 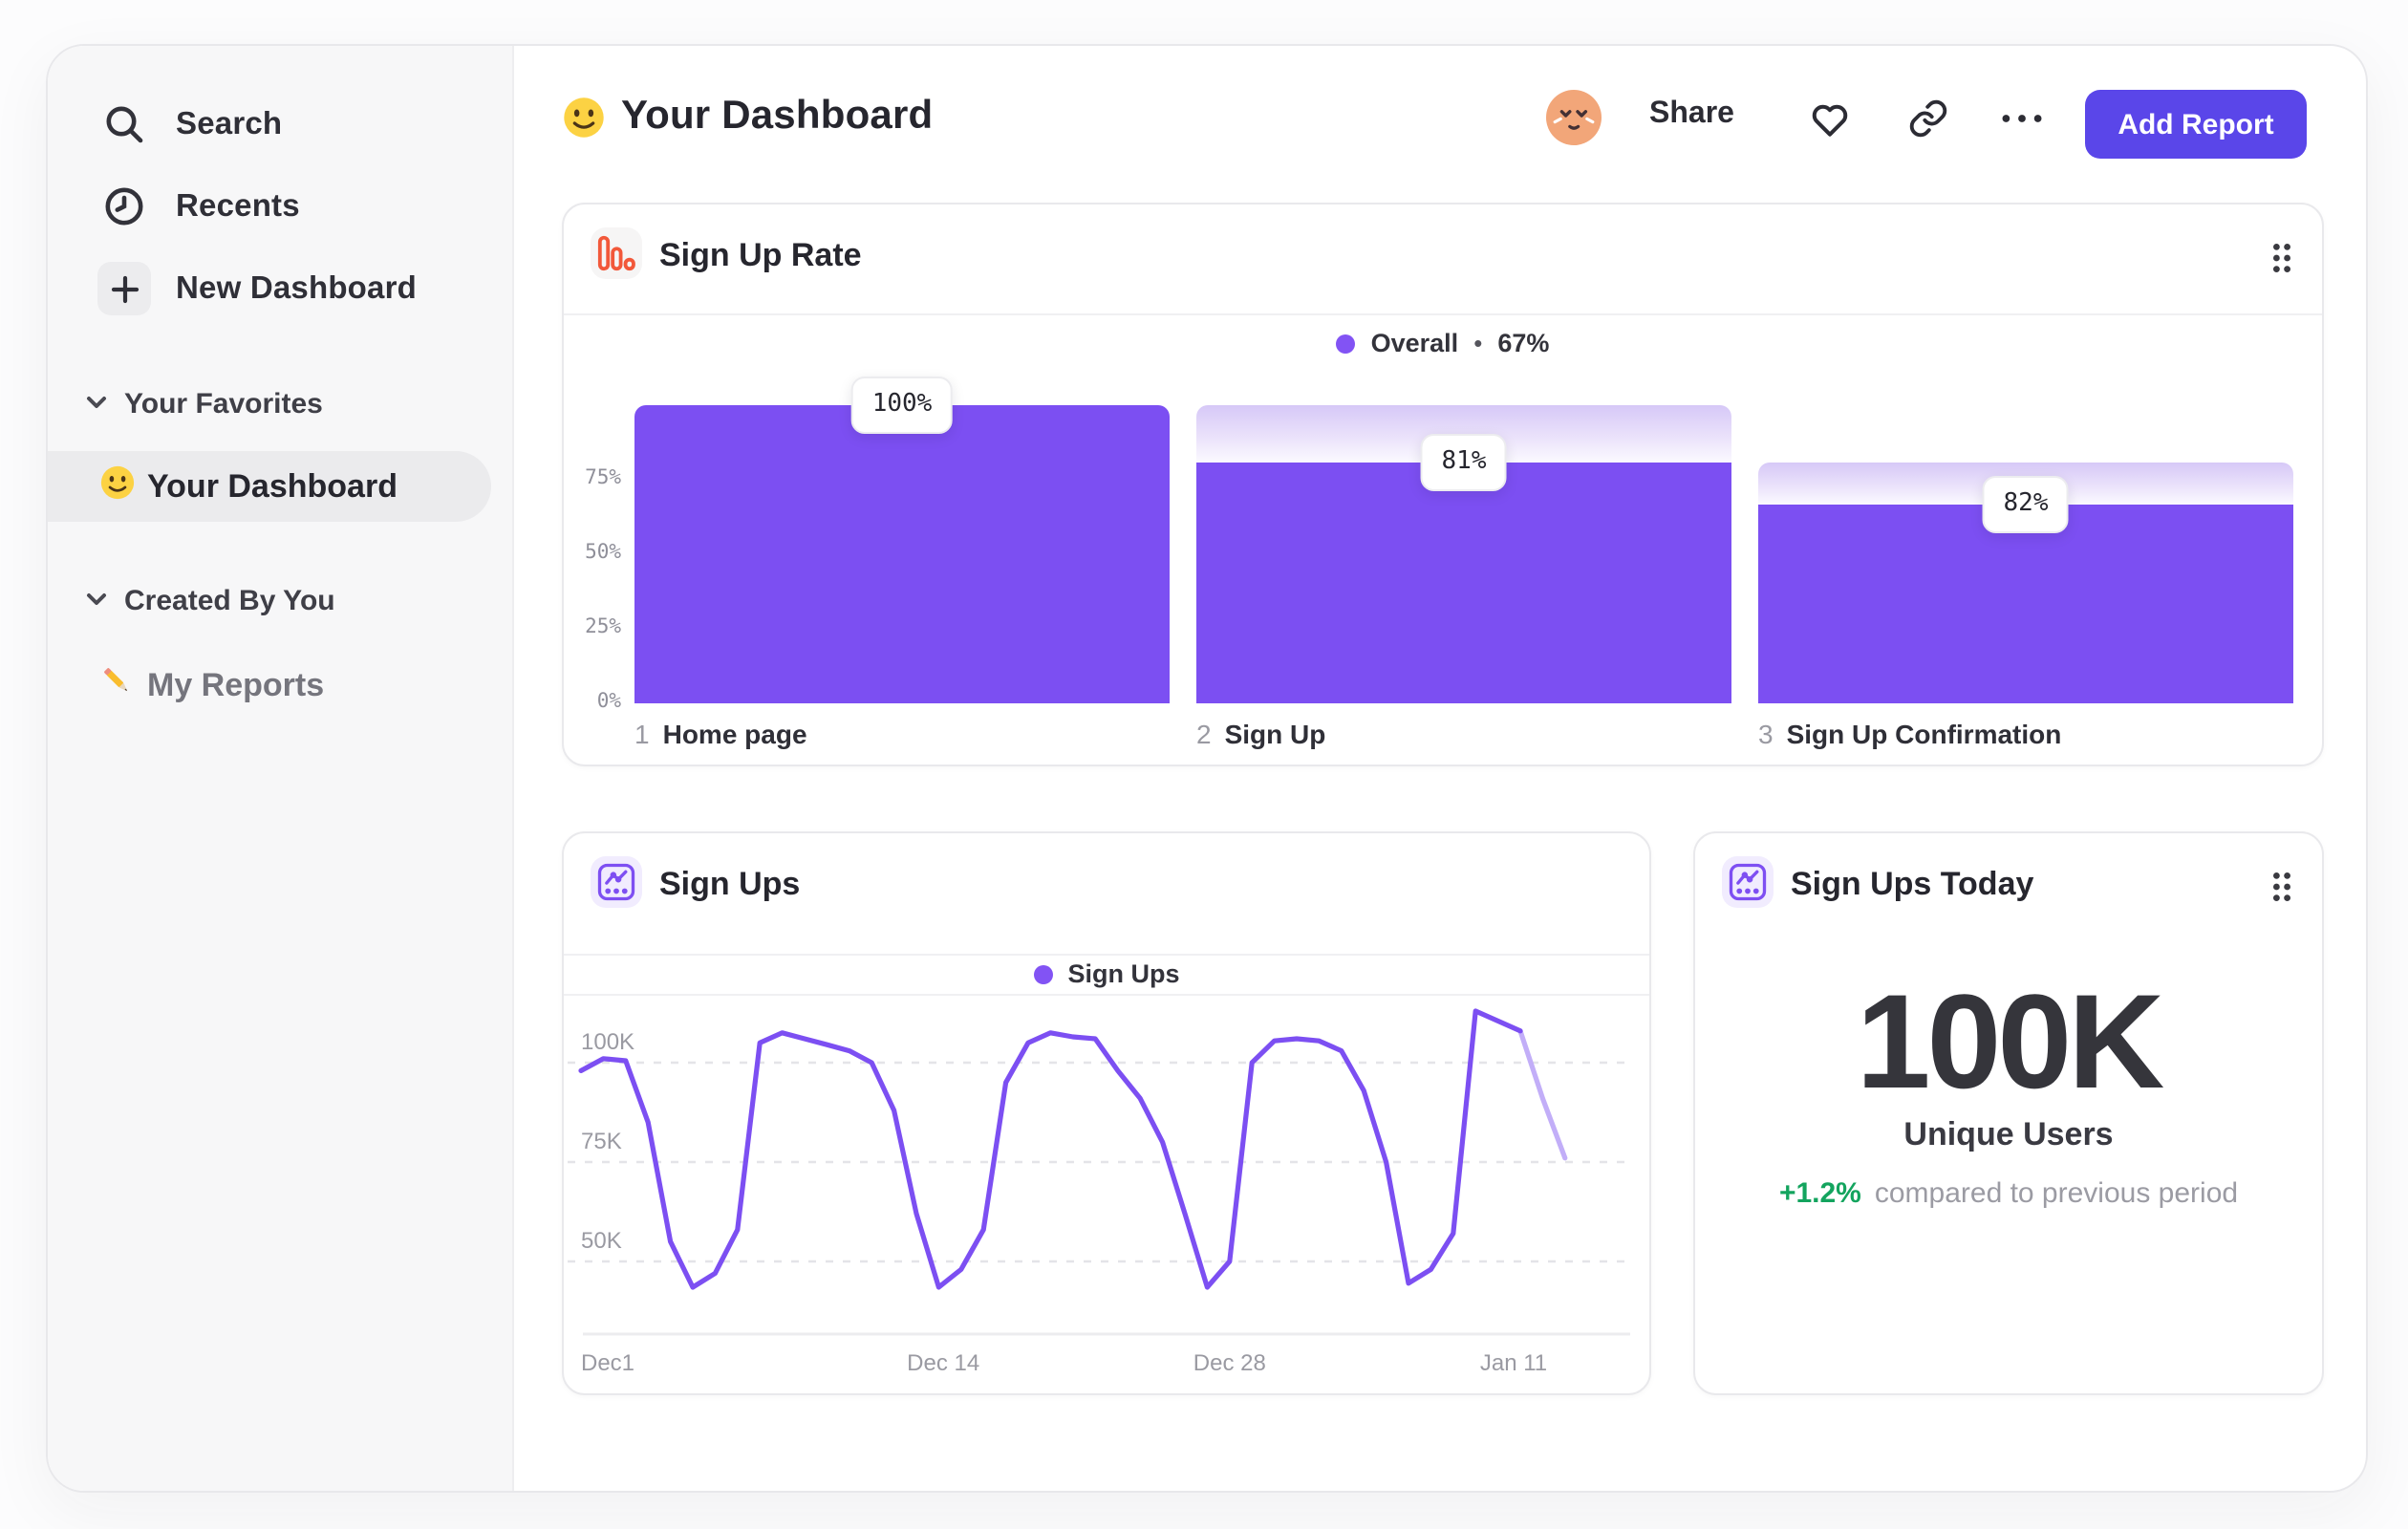 I want to click on page-title: Your Dashboard, so click(x=778, y=116).